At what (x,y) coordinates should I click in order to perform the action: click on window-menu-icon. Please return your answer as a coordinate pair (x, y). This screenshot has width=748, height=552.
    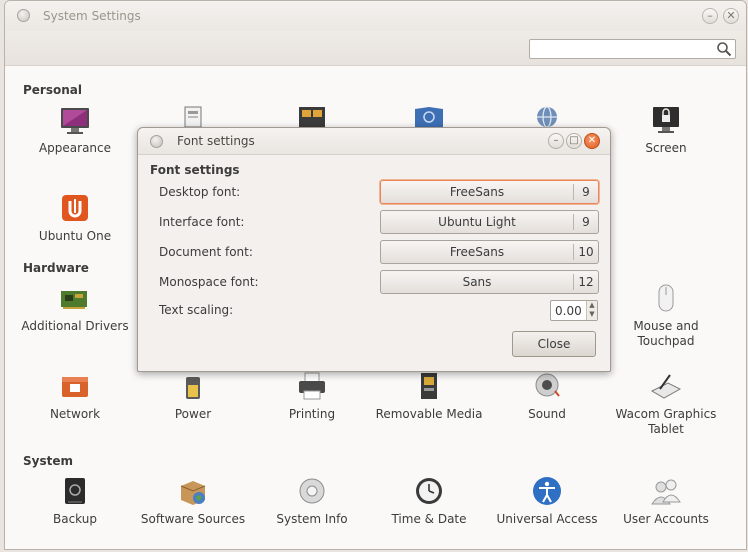
    Looking at the image, I should click on (23, 15).